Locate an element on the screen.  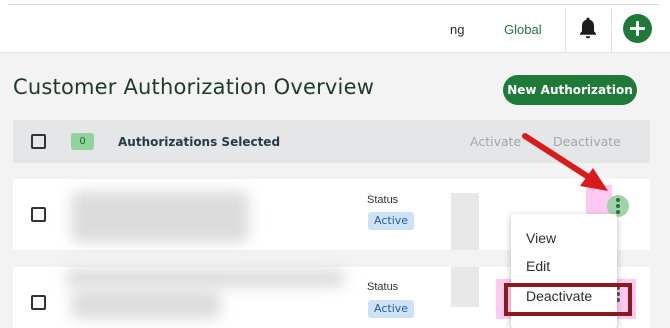
add-button is located at coordinates (637, 28).